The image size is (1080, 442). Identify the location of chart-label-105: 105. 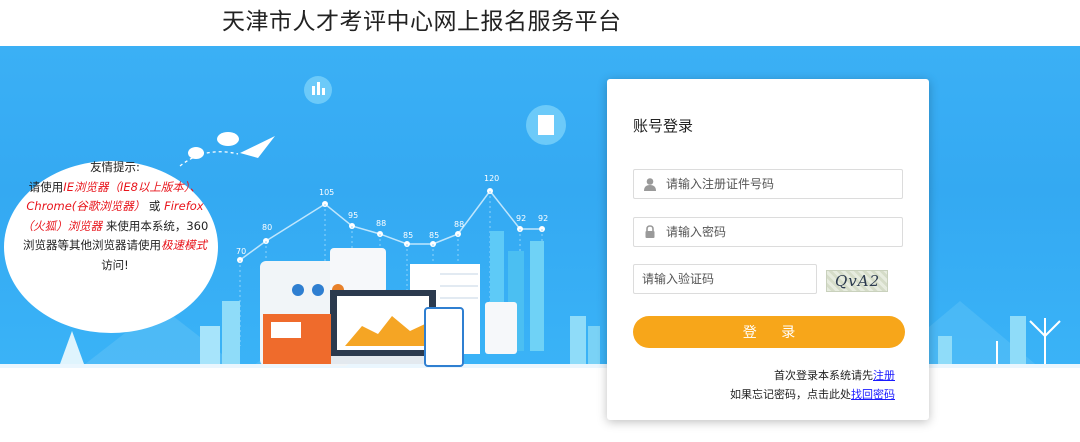
(326, 192).